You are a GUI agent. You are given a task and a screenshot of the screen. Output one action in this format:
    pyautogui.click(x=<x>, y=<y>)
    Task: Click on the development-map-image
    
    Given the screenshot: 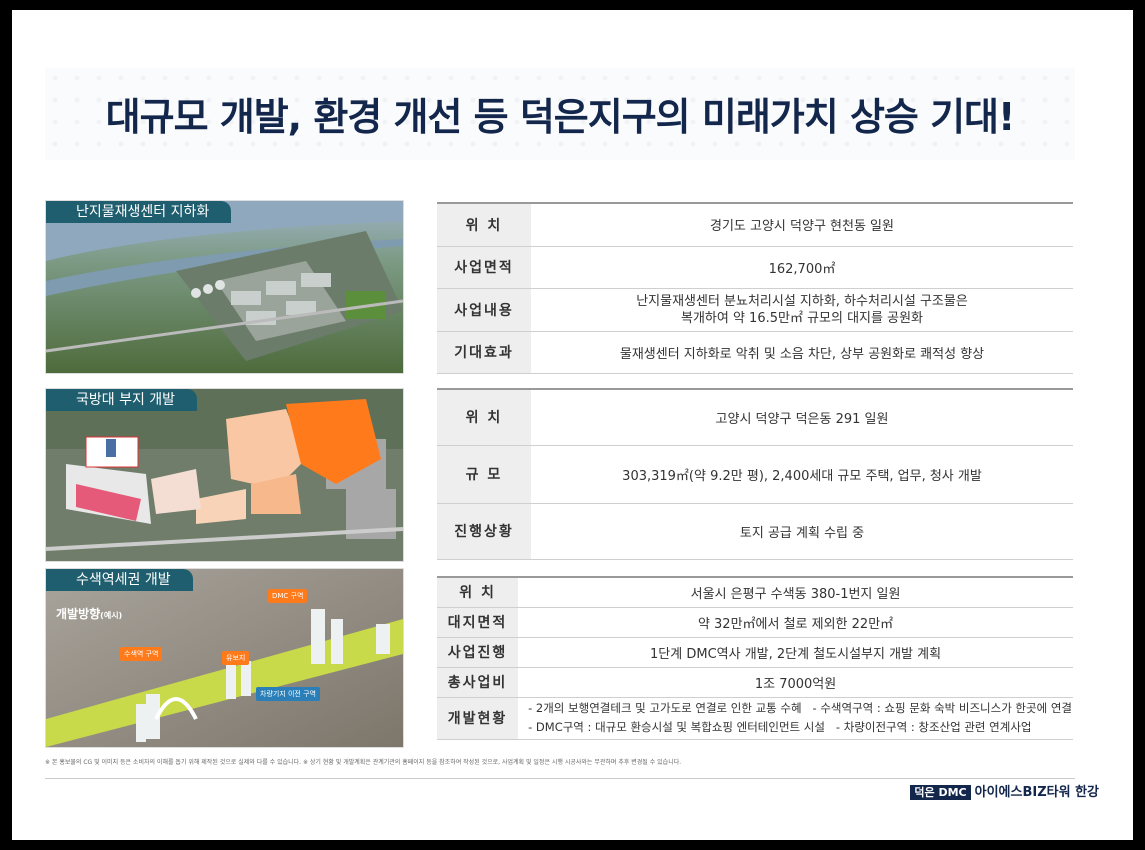 What is the action you would take?
    pyautogui.click(x=224, y=475)
    